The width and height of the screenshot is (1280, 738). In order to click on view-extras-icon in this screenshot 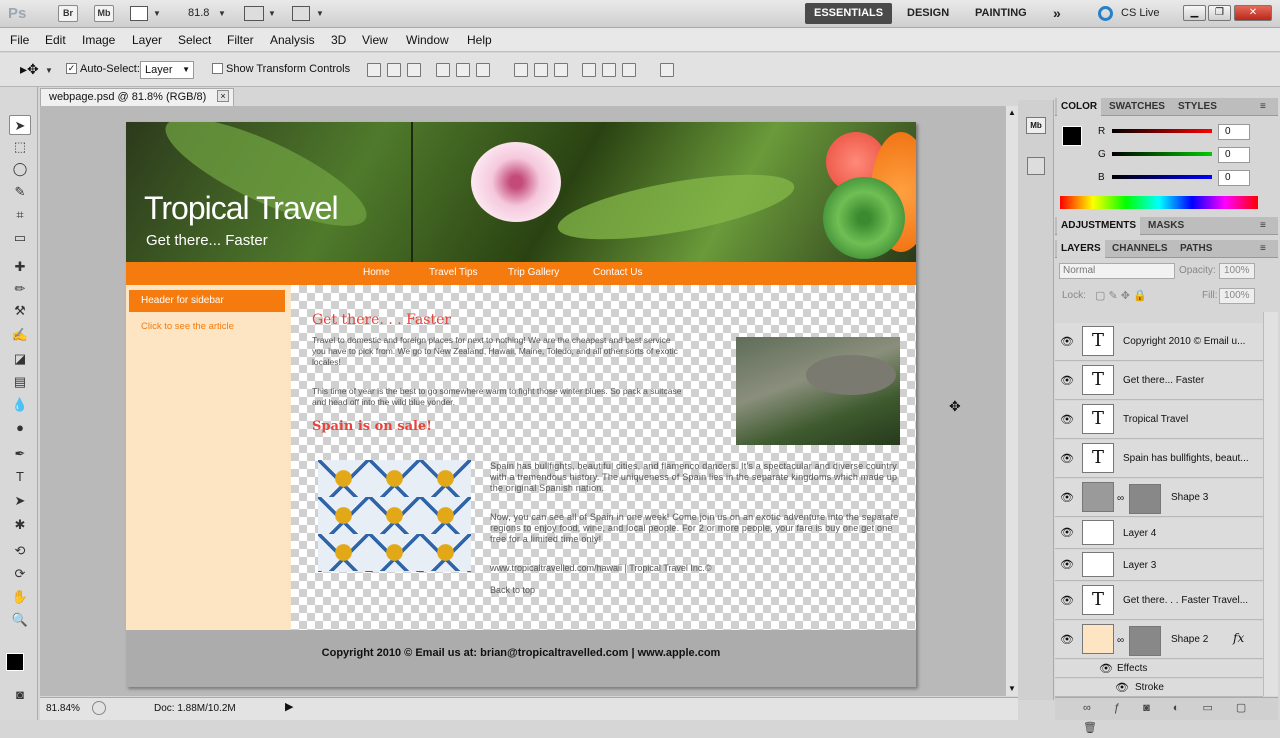, I will do `click(139, 13)`.